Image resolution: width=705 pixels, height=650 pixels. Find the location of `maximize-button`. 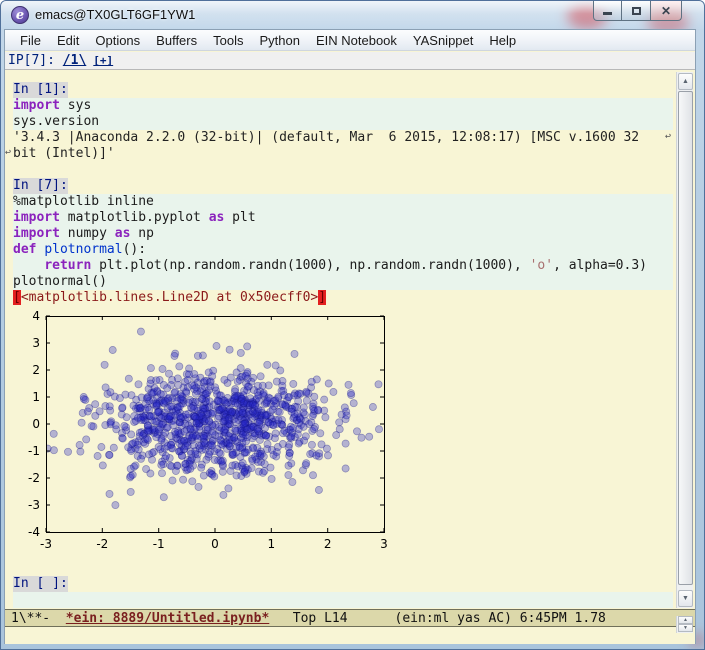

maximize-button is located at coordinates (636, 11).